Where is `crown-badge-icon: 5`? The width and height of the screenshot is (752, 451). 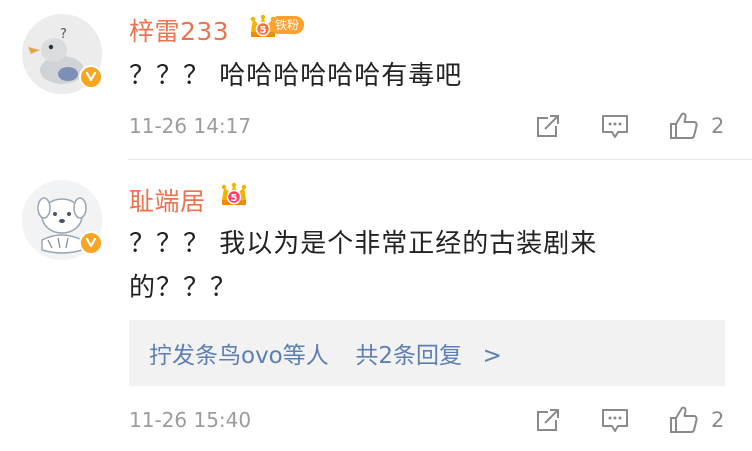
crown-badge-icon: 5 is located at coordinates (234, 194).